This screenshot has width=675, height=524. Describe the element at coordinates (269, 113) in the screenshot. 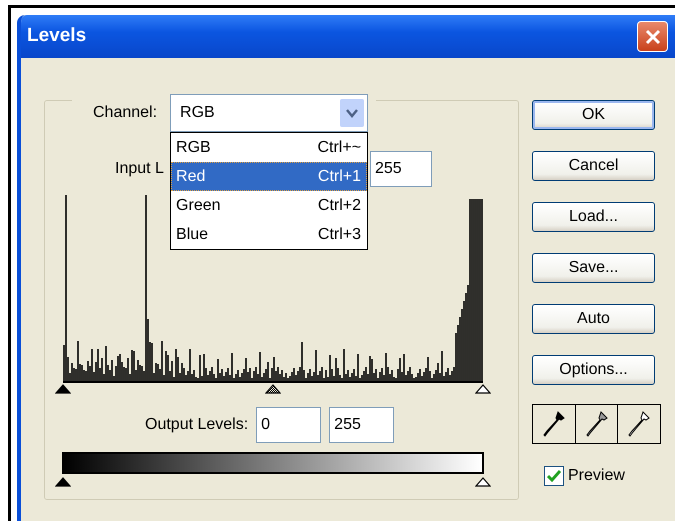

I see `channel-dropdown: RGB` at that location.